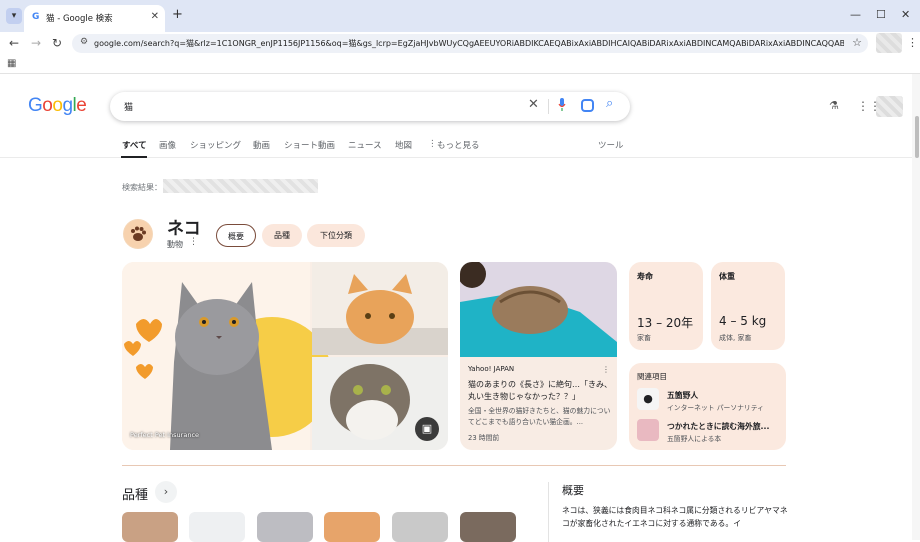  Describe the element at coordinates (648, 430) in the screenshot. I see `book-cover-icon` at that location.